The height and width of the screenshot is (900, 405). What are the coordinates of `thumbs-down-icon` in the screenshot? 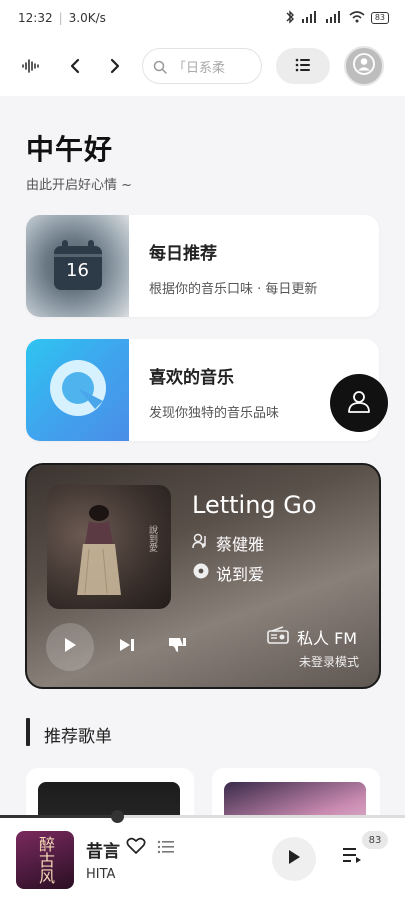 It's located at (177, 647).